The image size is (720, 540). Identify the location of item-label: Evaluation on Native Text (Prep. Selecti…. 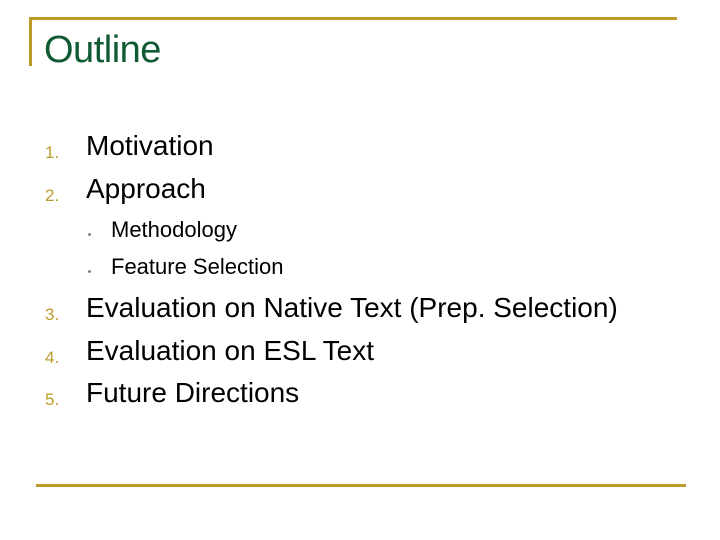
(352, 307).